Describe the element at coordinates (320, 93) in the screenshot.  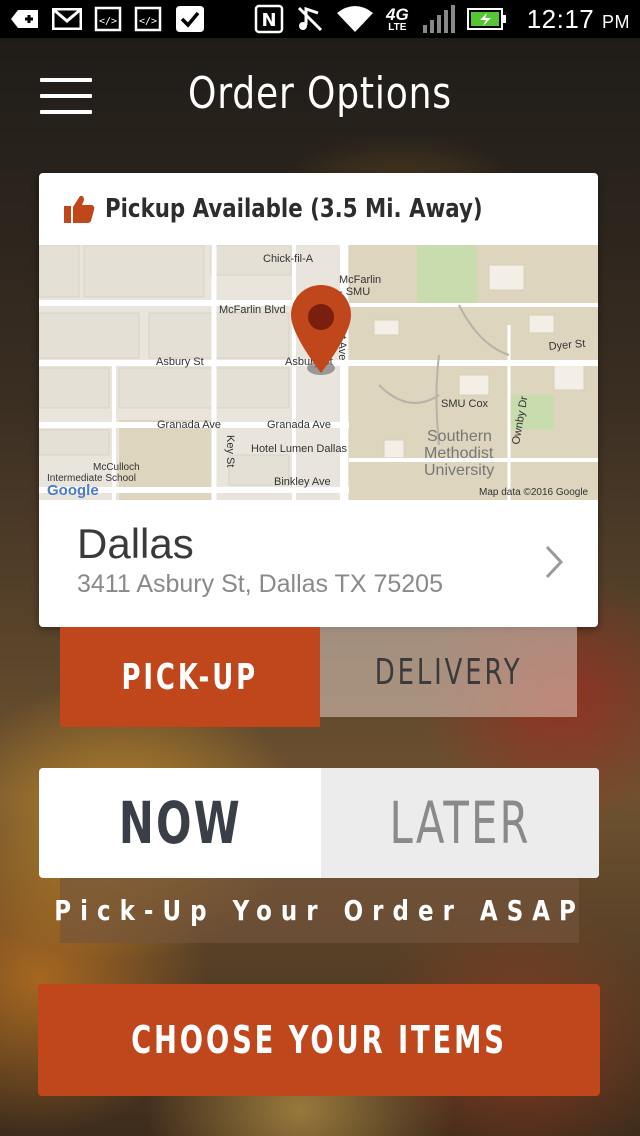
I see `page-title: Order Options` at that location.